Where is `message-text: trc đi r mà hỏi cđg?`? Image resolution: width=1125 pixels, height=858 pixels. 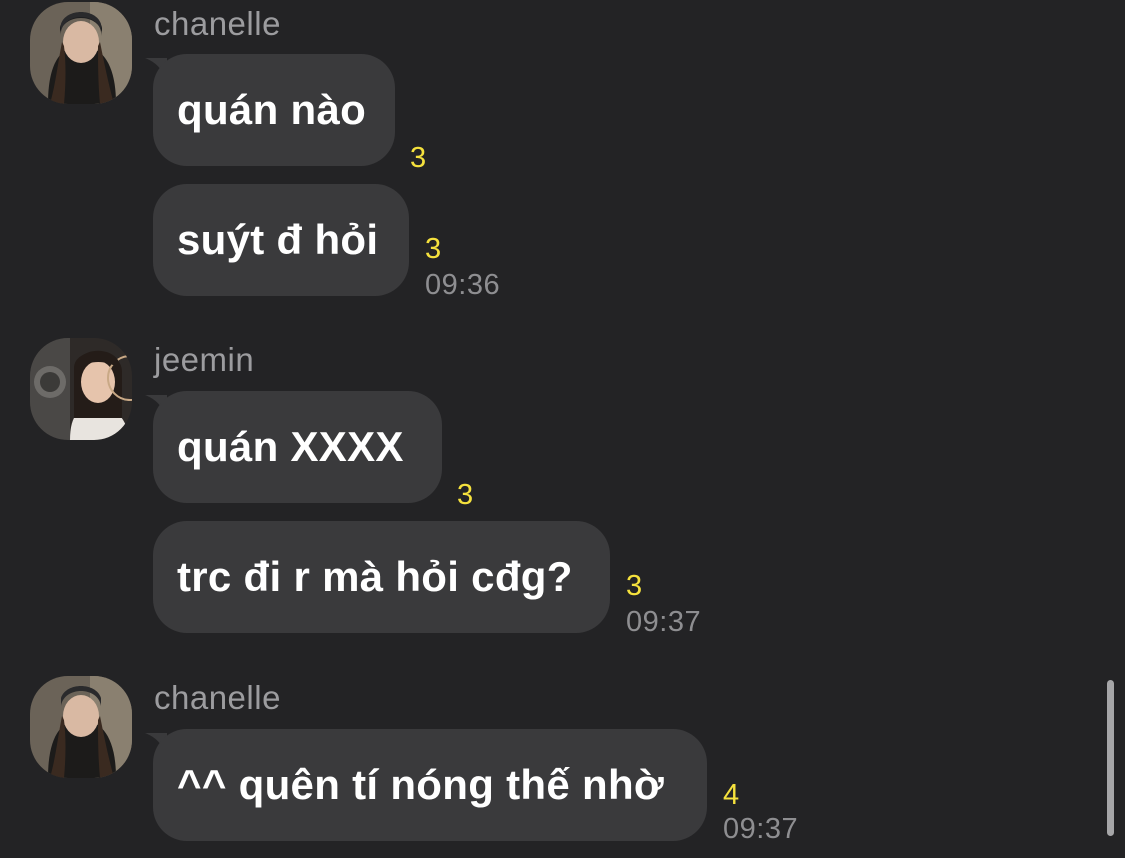 message-text: trc đi r mà hỏi cđg? is located at coordinates (375, 576).